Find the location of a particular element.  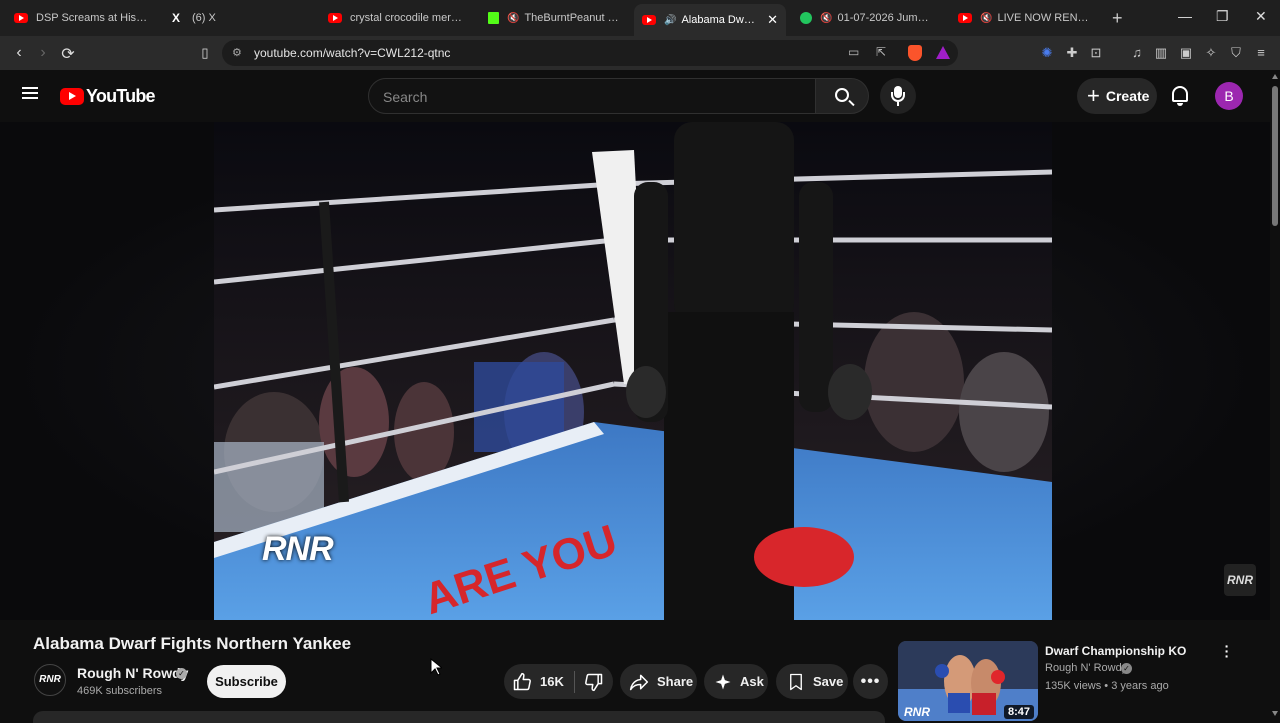

thumbs-up-icon is located at coordinates (522, 681).